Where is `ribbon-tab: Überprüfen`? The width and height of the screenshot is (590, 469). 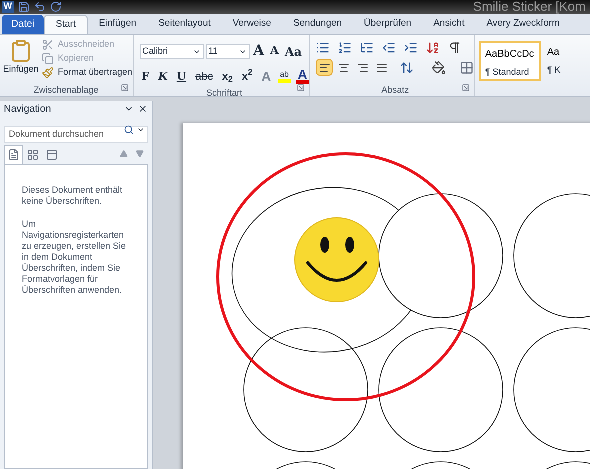
ribbon-tab: Überprüfen is located at coordinates (388, 24).